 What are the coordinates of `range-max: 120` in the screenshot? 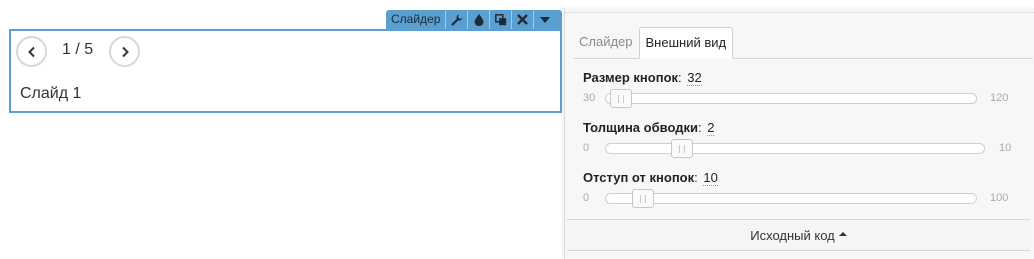 It's located at (999, 98).